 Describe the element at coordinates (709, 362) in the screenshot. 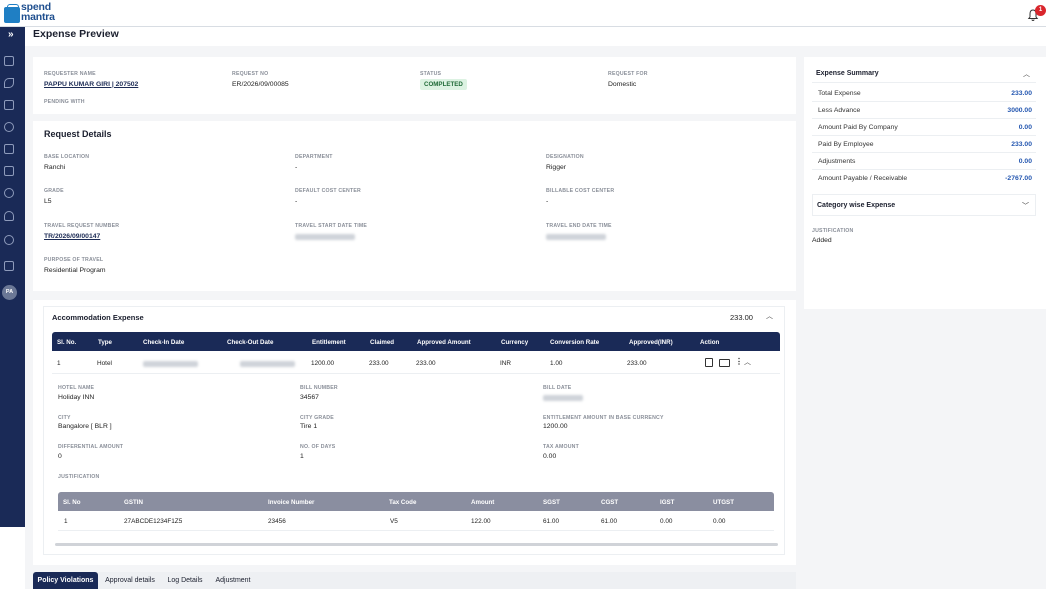

I see `receipt-icon` at that location.